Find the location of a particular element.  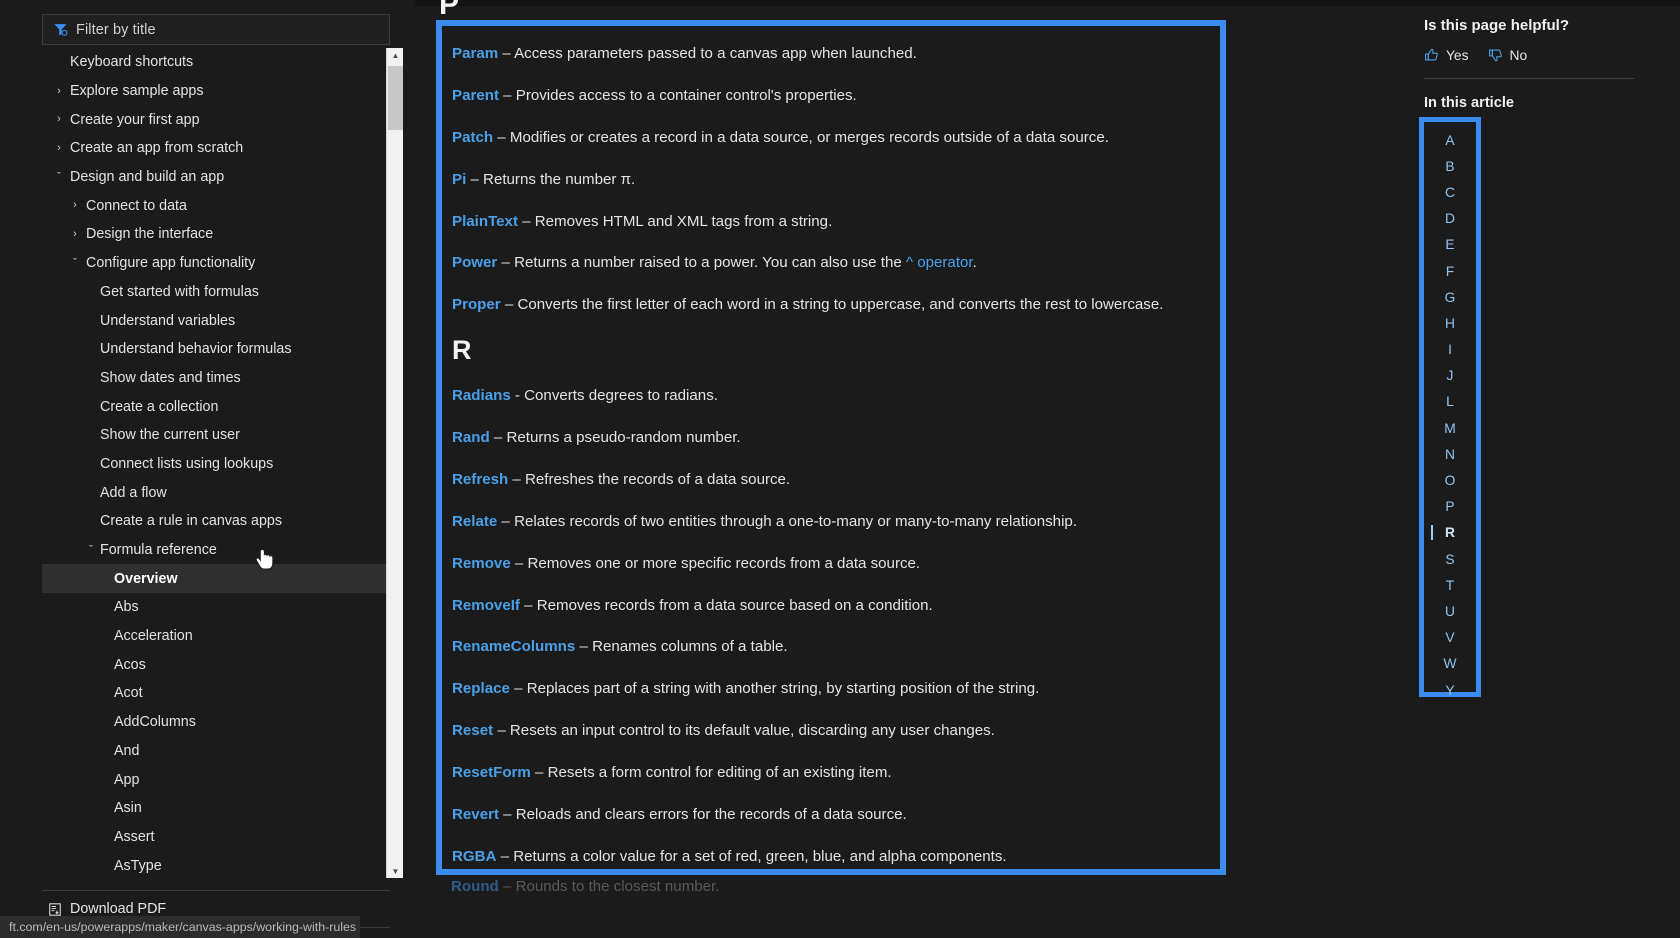

sidebar-item-app: App is located at coordinates (216, 779).